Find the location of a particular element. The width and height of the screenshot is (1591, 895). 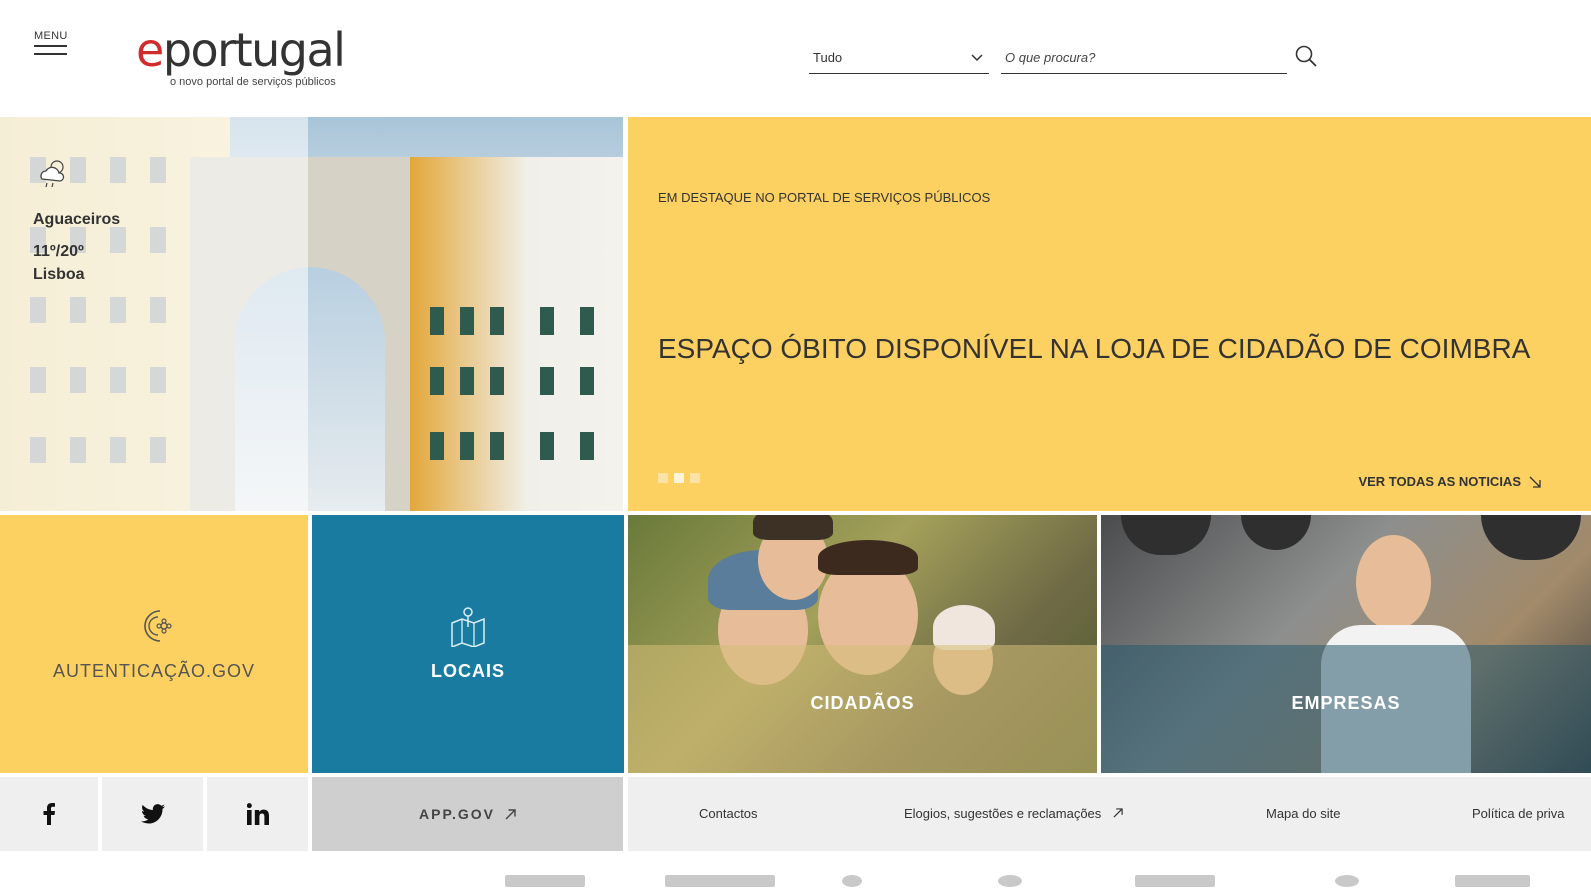

weather-panel: Aguaceiros 11º/20º Lisboa is located at coordinates (154, 314).